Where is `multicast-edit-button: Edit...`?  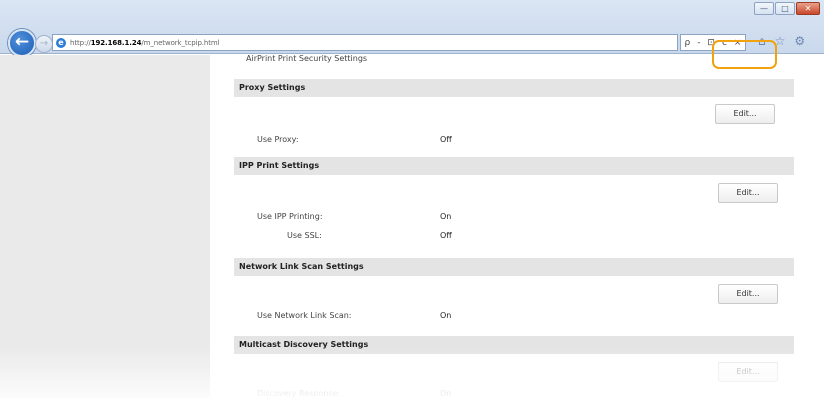
multicast-edit-button: Edit... is located at coordinates (748, 372).